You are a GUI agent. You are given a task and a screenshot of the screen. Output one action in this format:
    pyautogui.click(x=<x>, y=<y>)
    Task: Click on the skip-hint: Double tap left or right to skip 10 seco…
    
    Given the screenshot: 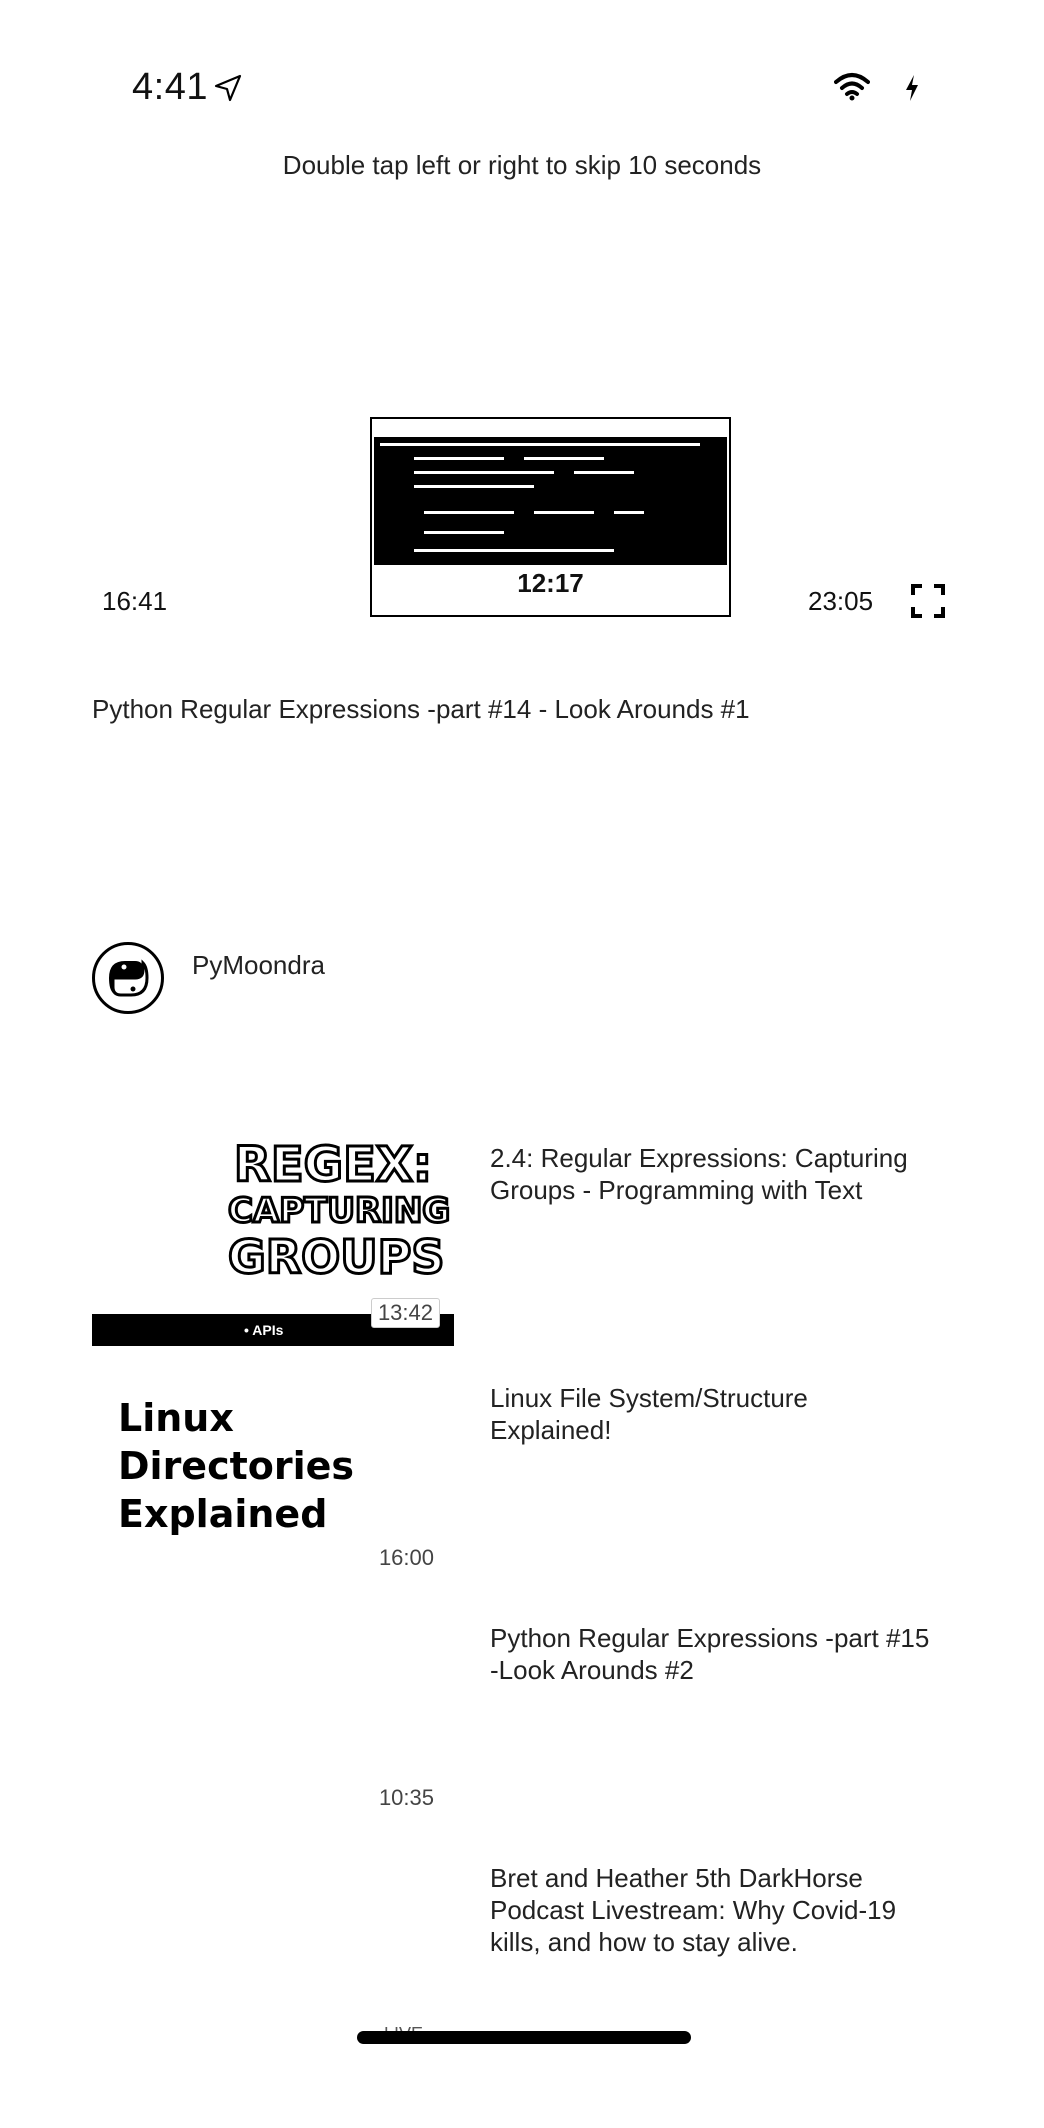 What is the action you would take?
    pyautogui.click(x=522, y=165)
    